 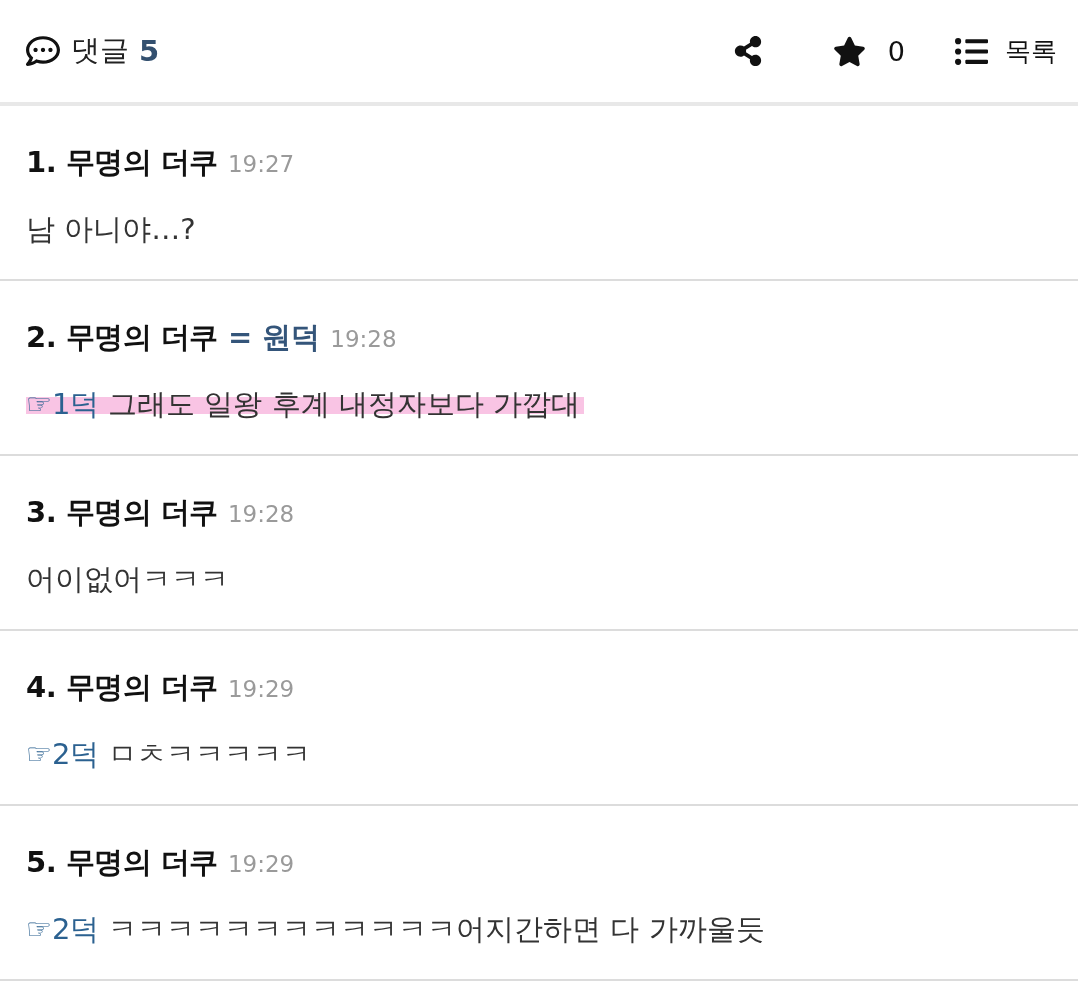 What do you see at coordinates (111, 229) in the screenshot?
I see `comment-text: 남 아니야…?` at bounding box center [111, 229].